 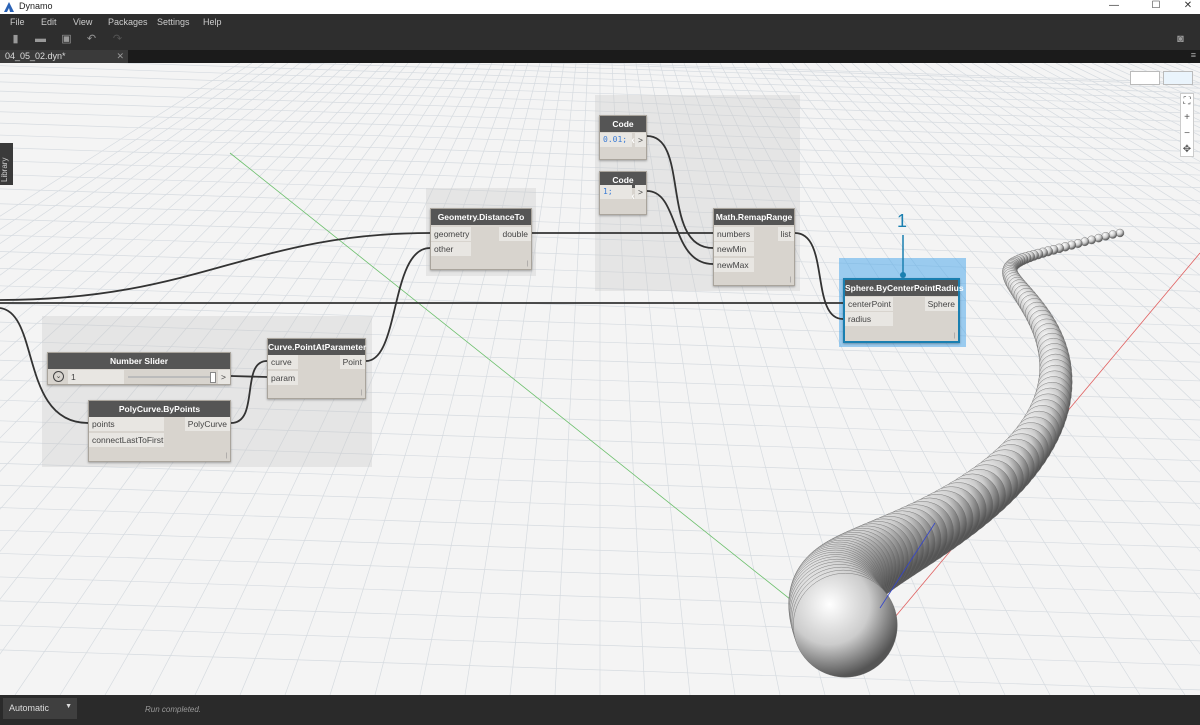 I want to click on zoom-in-button: +, so click(x=1187, y=118).